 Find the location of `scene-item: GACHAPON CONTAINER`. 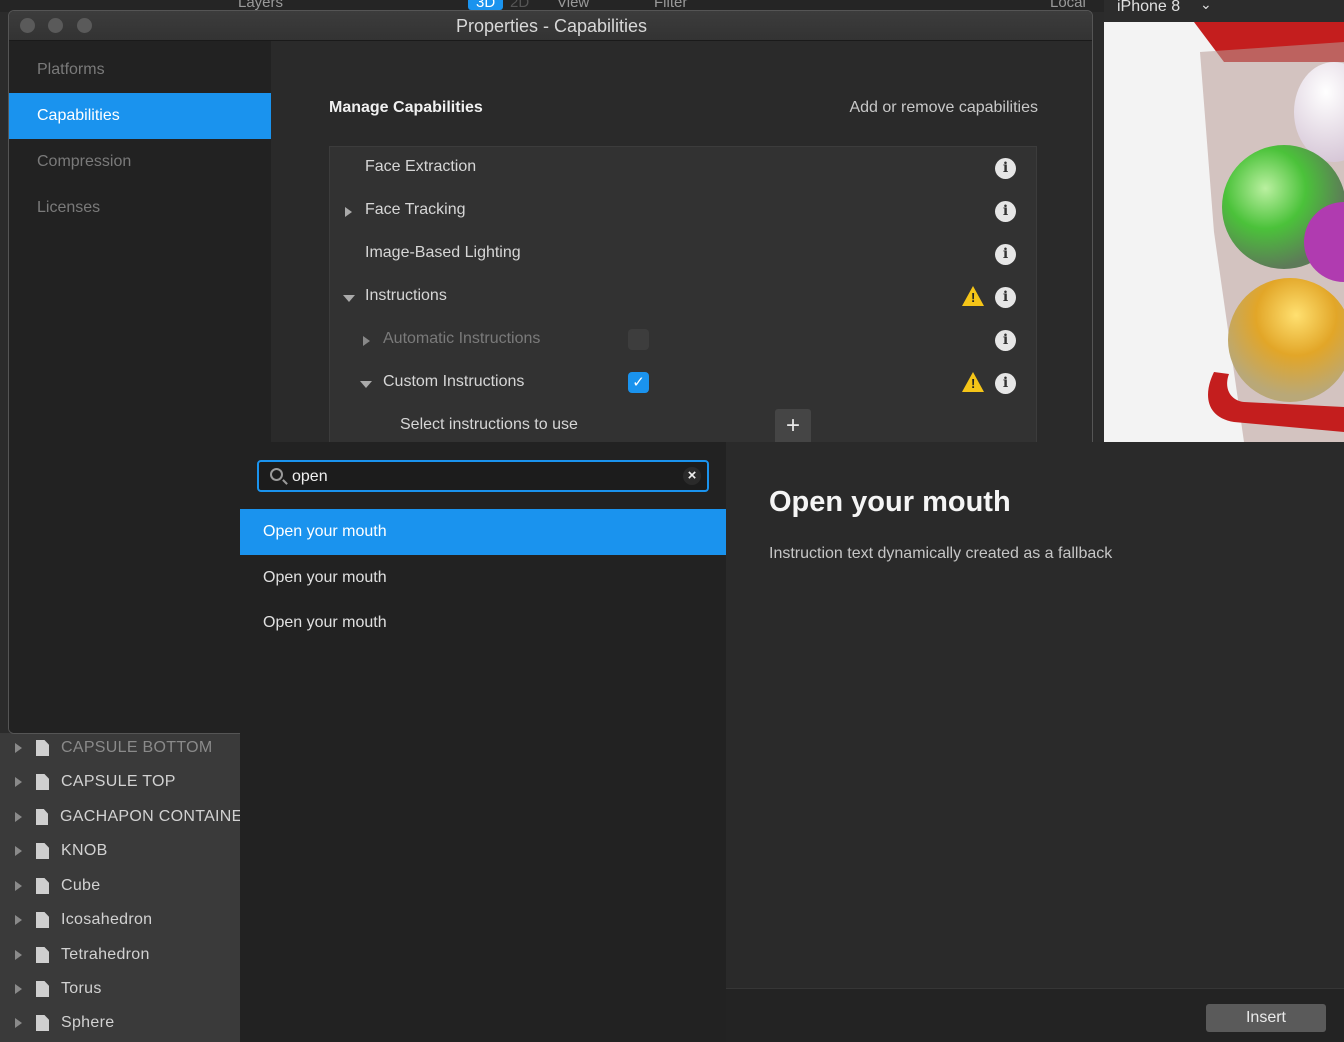

scene-item: GACHAPON CONTAINER is located at coordinates (120, 817).